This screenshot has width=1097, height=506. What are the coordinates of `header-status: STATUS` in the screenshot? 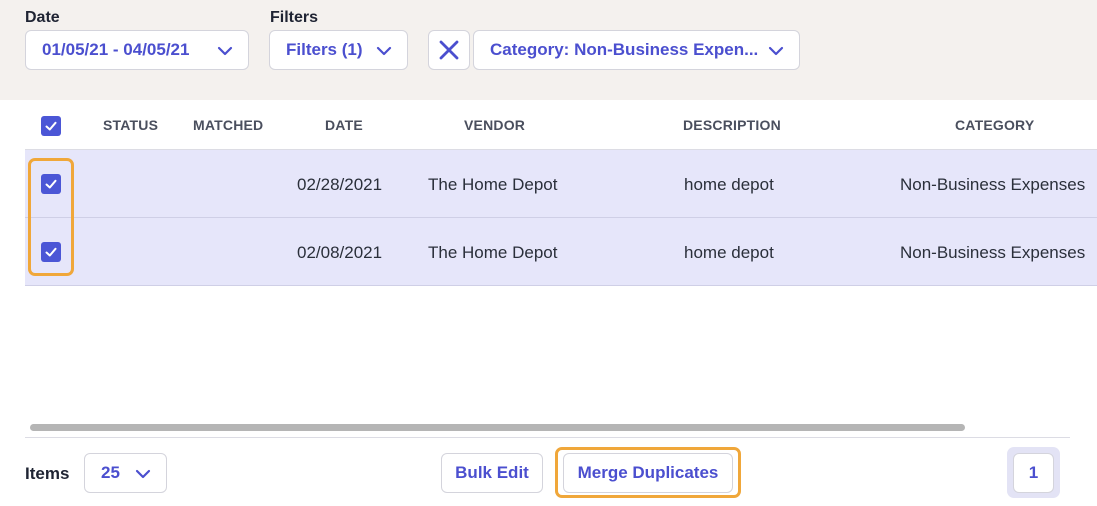 It's located at (130, 125).